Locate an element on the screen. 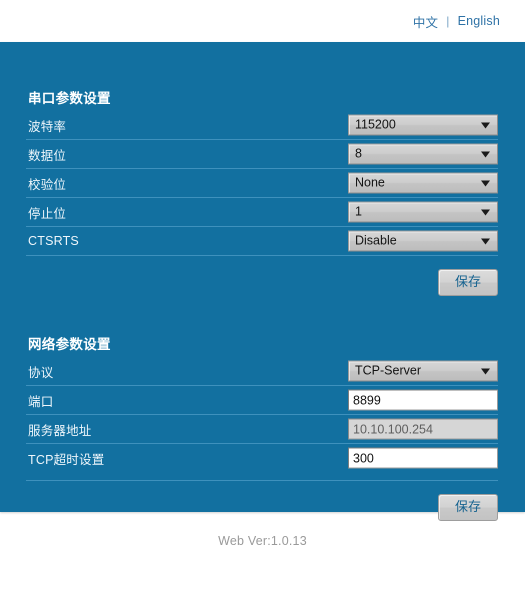 The height and width of the screenshot is (600, 525). control-server-address is located at coordinates (423, 429).